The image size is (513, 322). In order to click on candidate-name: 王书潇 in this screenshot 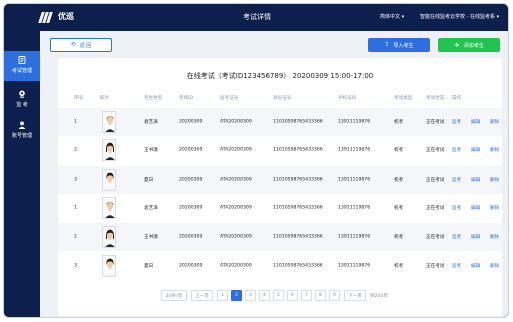, I will do `click(151, 237)`.